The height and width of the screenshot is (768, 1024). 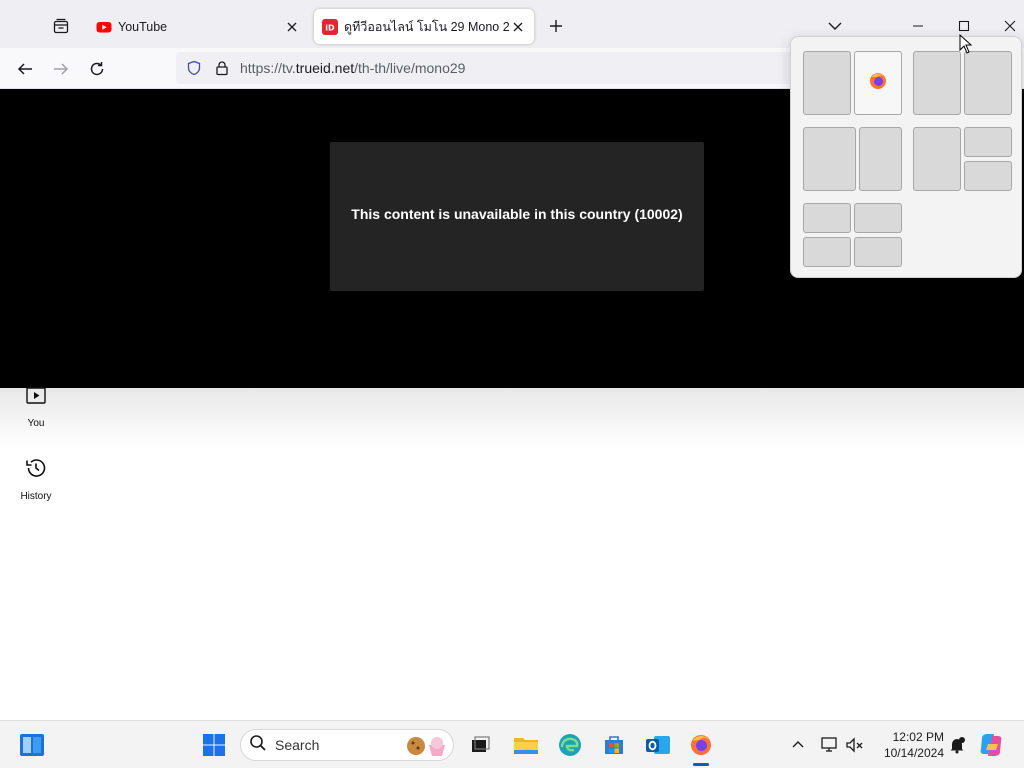 What do you see at coordinates (61, 26) in the screenshot?
I see `firefox-view-icon` at bounding box center [61, 26].